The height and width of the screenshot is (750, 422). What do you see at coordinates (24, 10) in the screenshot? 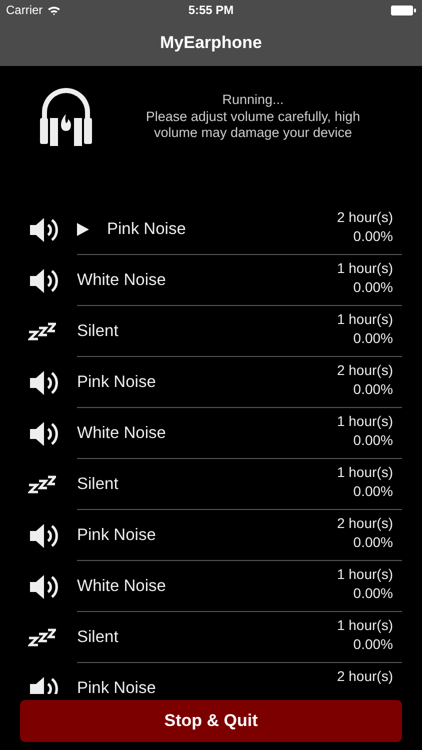
I see `carrier-label: Carrier` at bounding box center [24, 10].